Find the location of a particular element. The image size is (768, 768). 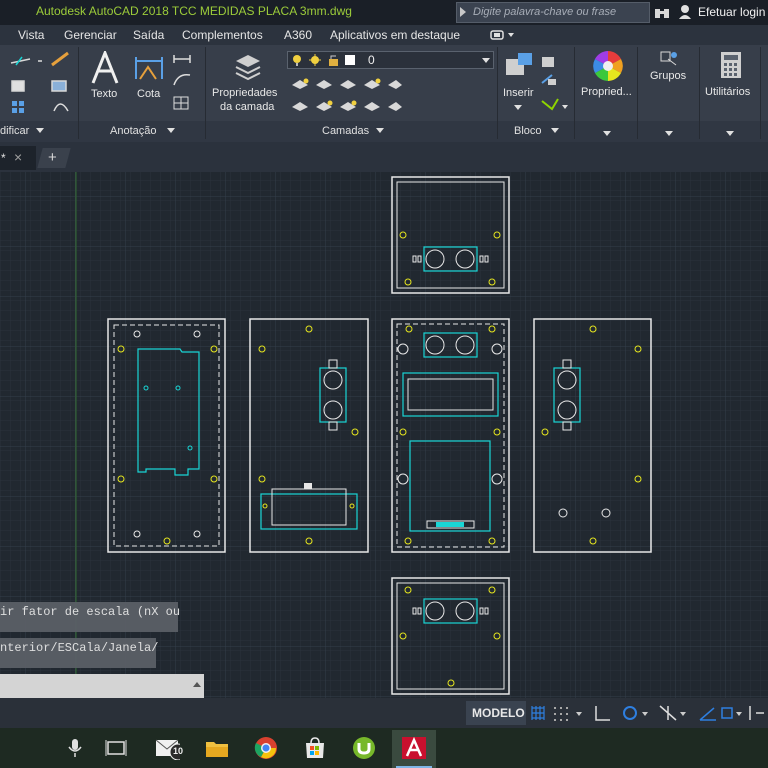

command-history-line-1: ir fator de escala (nX ou is located at coordinates (90, 617).